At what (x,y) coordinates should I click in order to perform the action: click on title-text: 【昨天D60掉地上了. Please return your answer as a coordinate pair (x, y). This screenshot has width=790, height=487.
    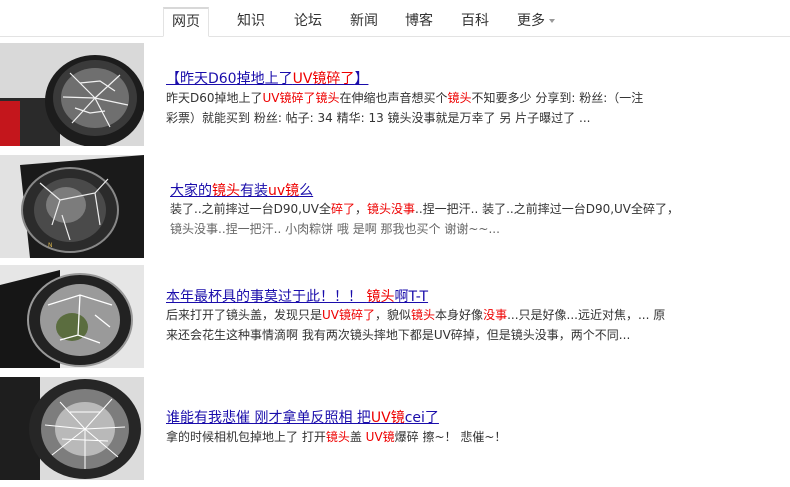
    Looking at the image, I should click on (229, 79).